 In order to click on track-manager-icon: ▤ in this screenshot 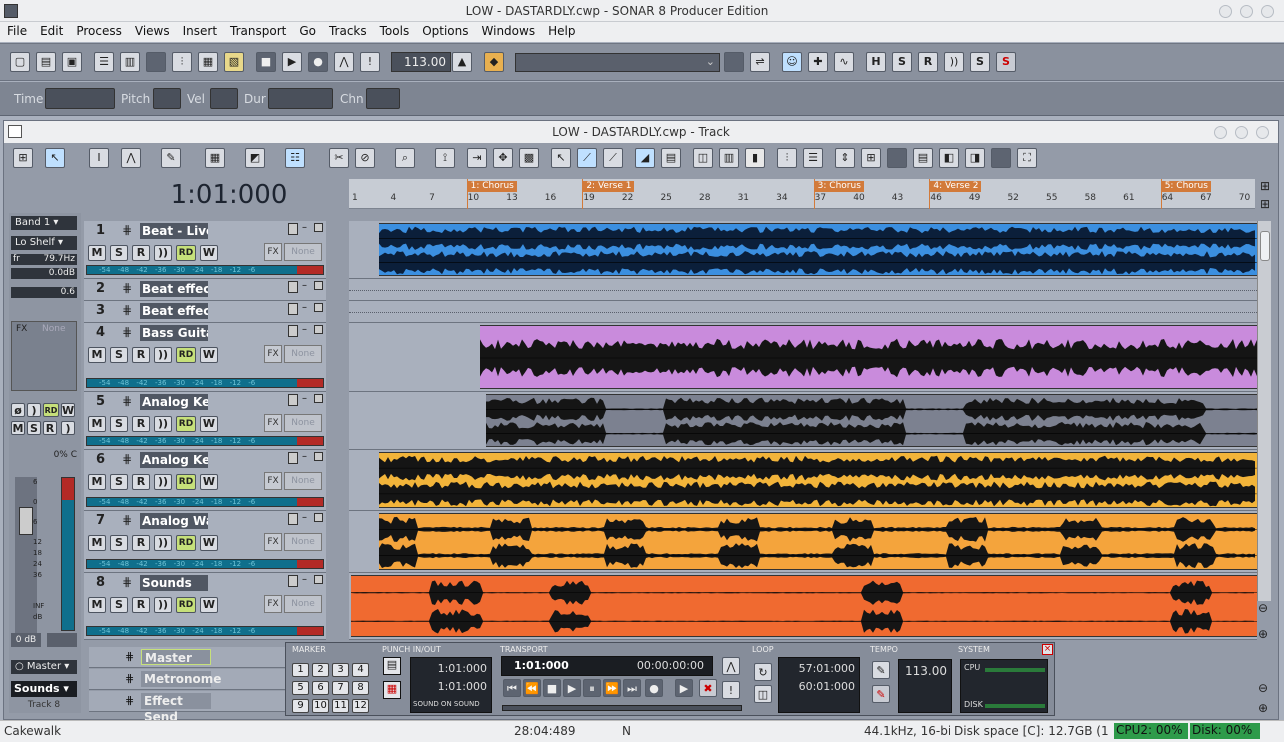, I will do `click(923, 158)`.